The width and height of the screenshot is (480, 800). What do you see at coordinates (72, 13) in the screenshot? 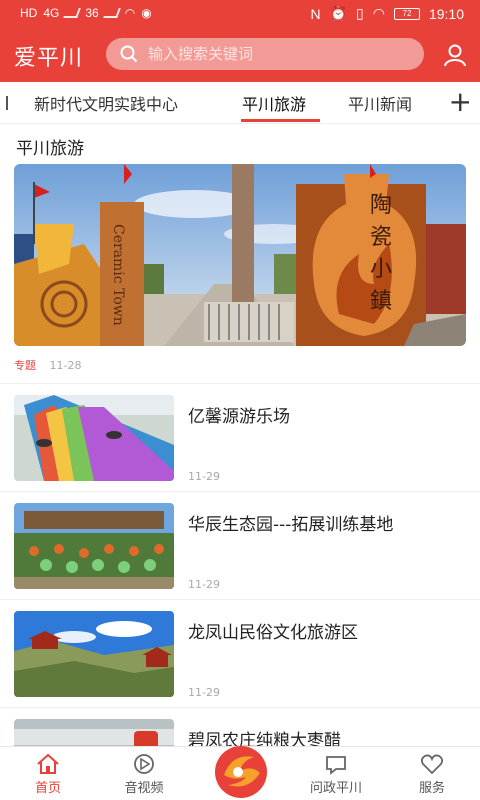
I see `signal-icon` at bounding box center [72, 13].